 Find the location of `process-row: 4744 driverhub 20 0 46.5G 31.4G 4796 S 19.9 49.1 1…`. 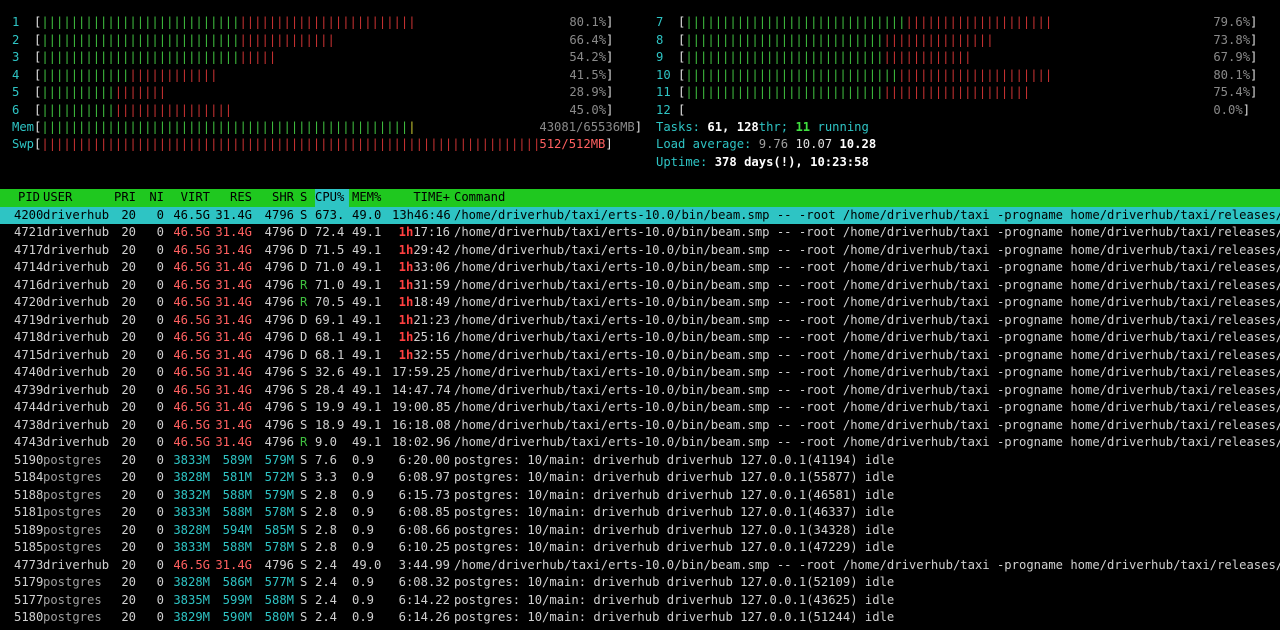

process-row: 4744 driverhub 20 0 46.5G 31.4G 4796 S 19.9 49.1 1… is located at coordinates (640, 408).